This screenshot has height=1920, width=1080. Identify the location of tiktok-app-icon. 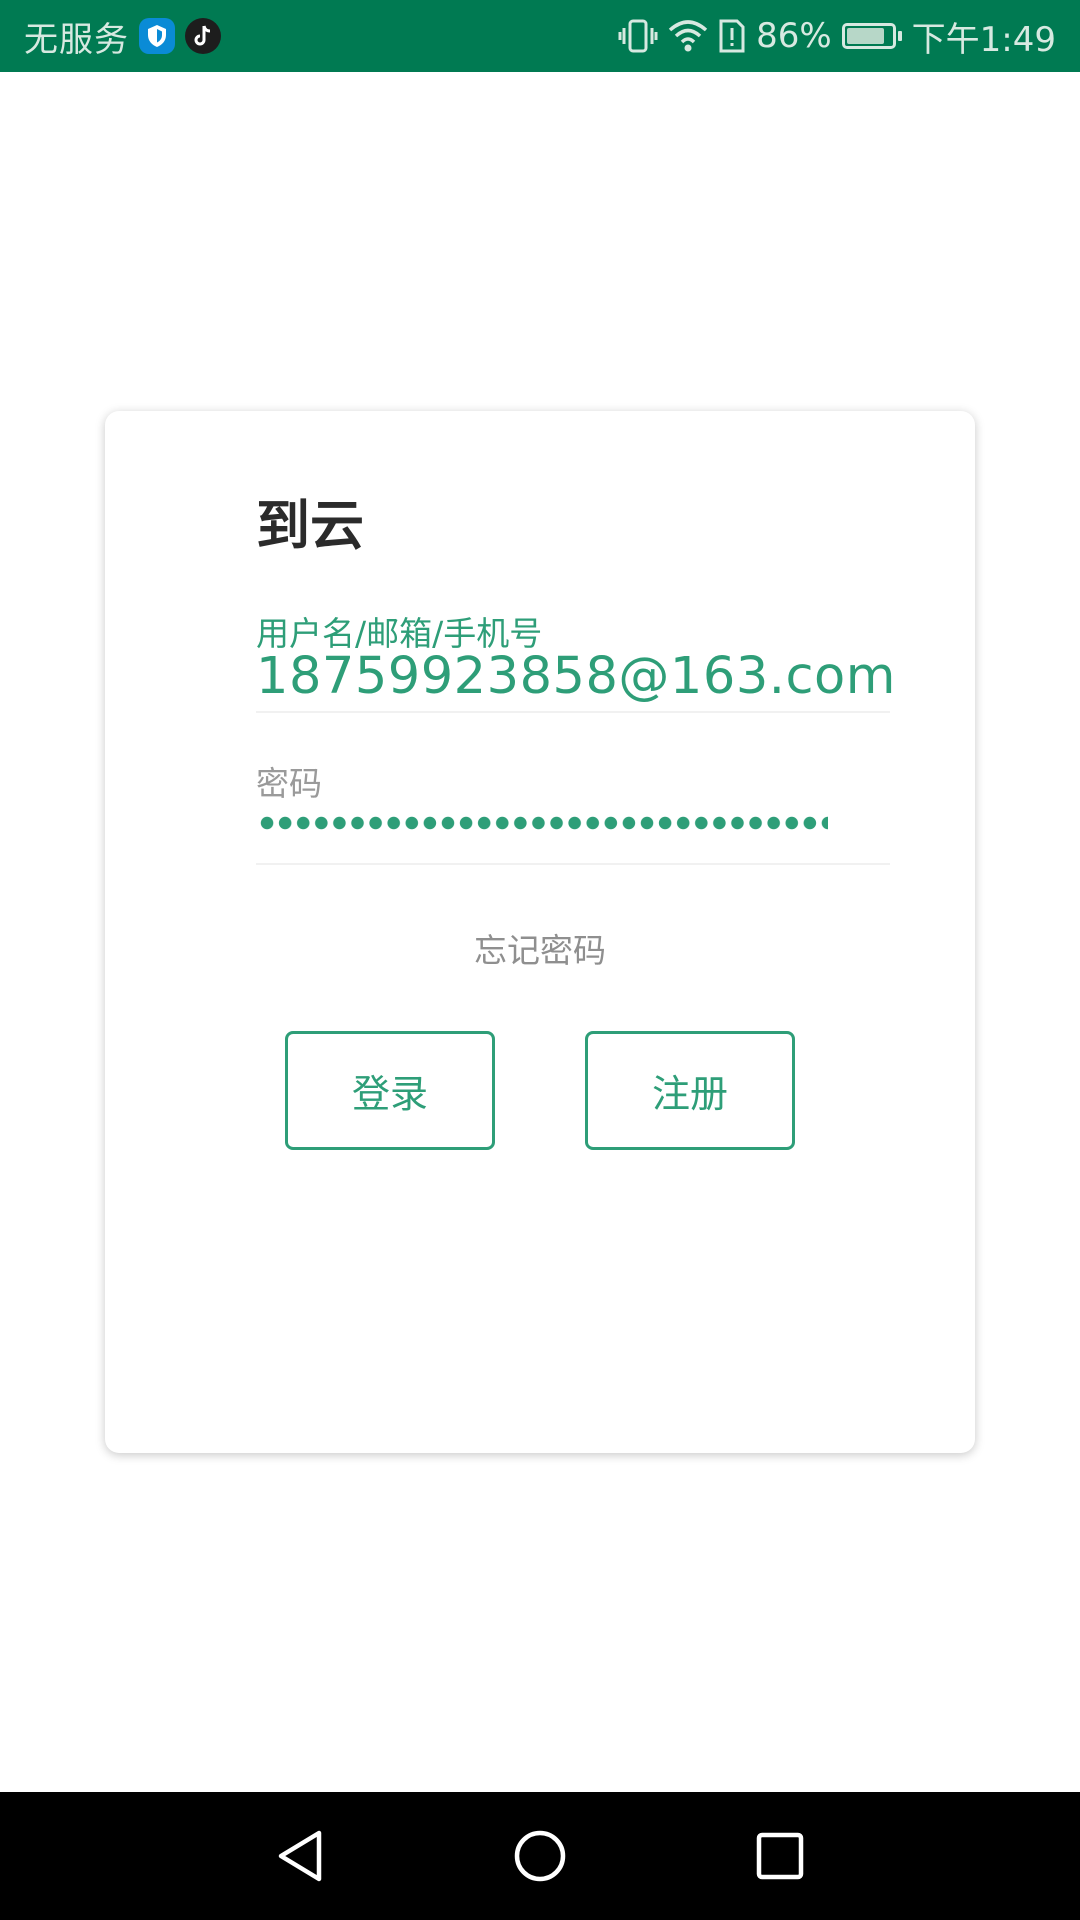
(203, 36).